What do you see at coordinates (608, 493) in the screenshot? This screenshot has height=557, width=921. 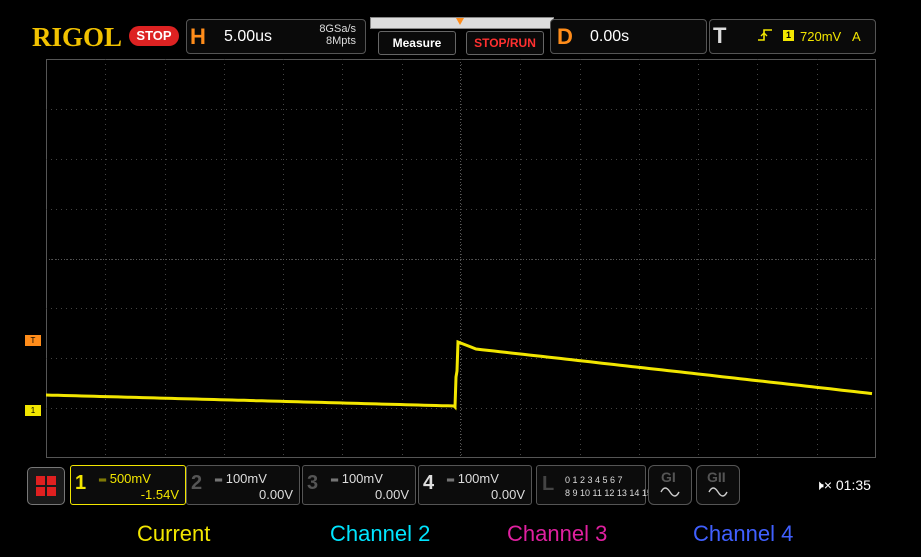 I see `logic-channels-row-2: 8 9 10 11 12 13 14 15` at bounding box center [608, 493].